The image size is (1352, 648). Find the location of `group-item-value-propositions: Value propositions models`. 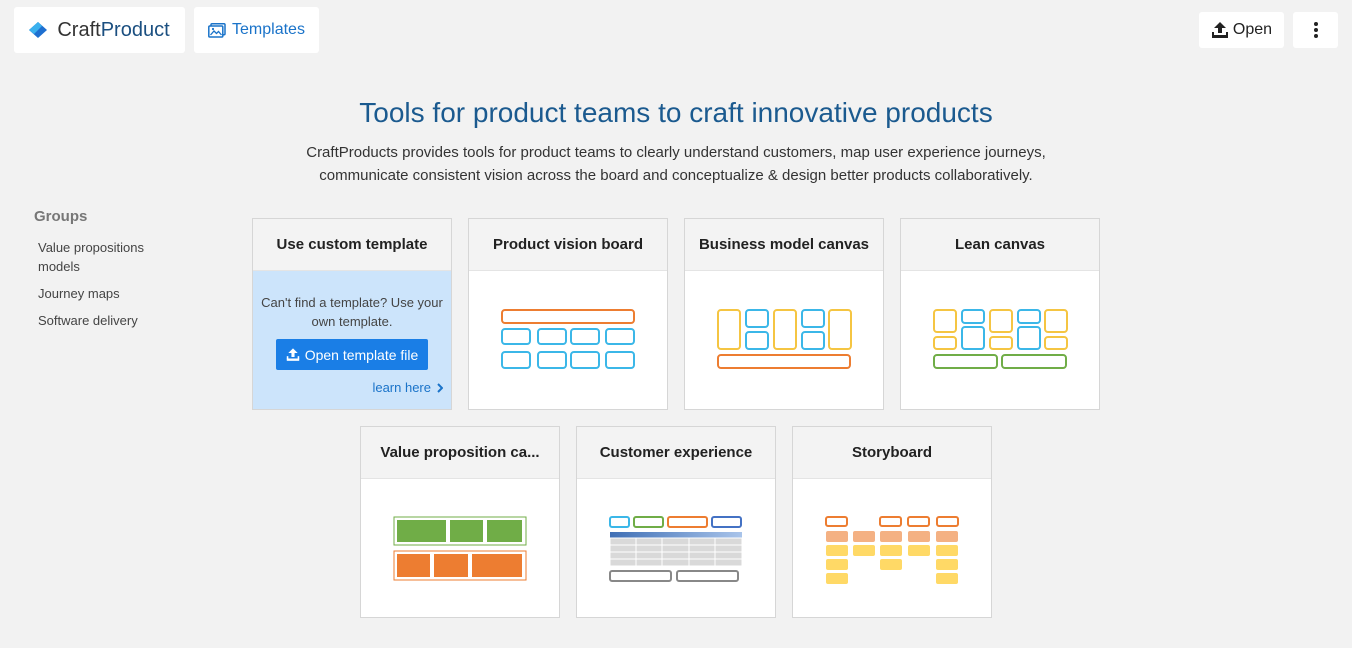

group-item-value-propositions: Value propositions models is located at coordinates (108, 257).